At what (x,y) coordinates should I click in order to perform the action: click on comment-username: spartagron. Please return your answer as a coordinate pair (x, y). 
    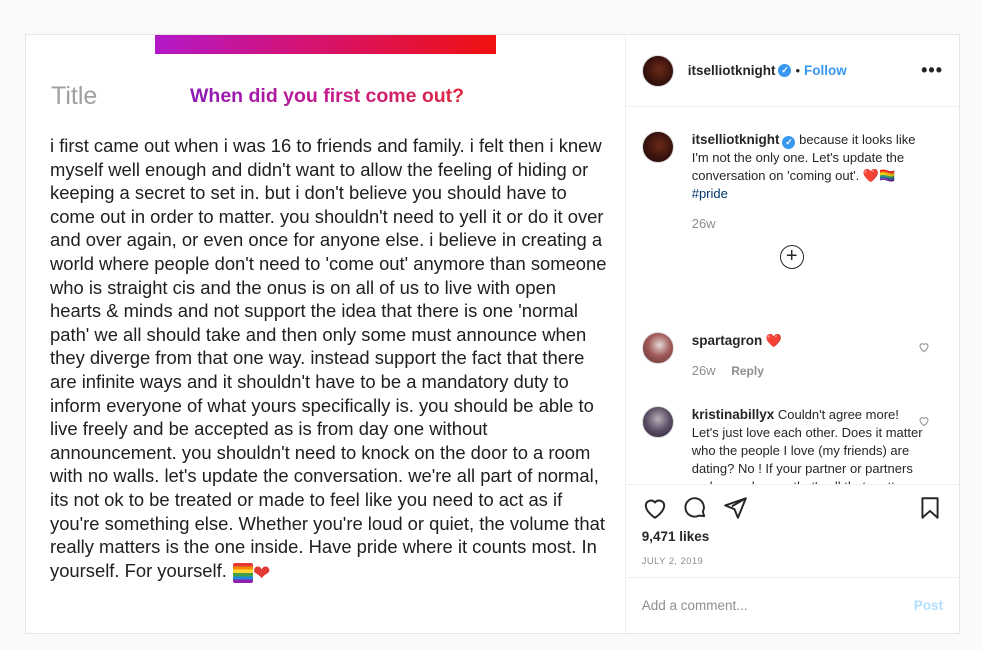
    Looking at the image, I should click on (727, 340).